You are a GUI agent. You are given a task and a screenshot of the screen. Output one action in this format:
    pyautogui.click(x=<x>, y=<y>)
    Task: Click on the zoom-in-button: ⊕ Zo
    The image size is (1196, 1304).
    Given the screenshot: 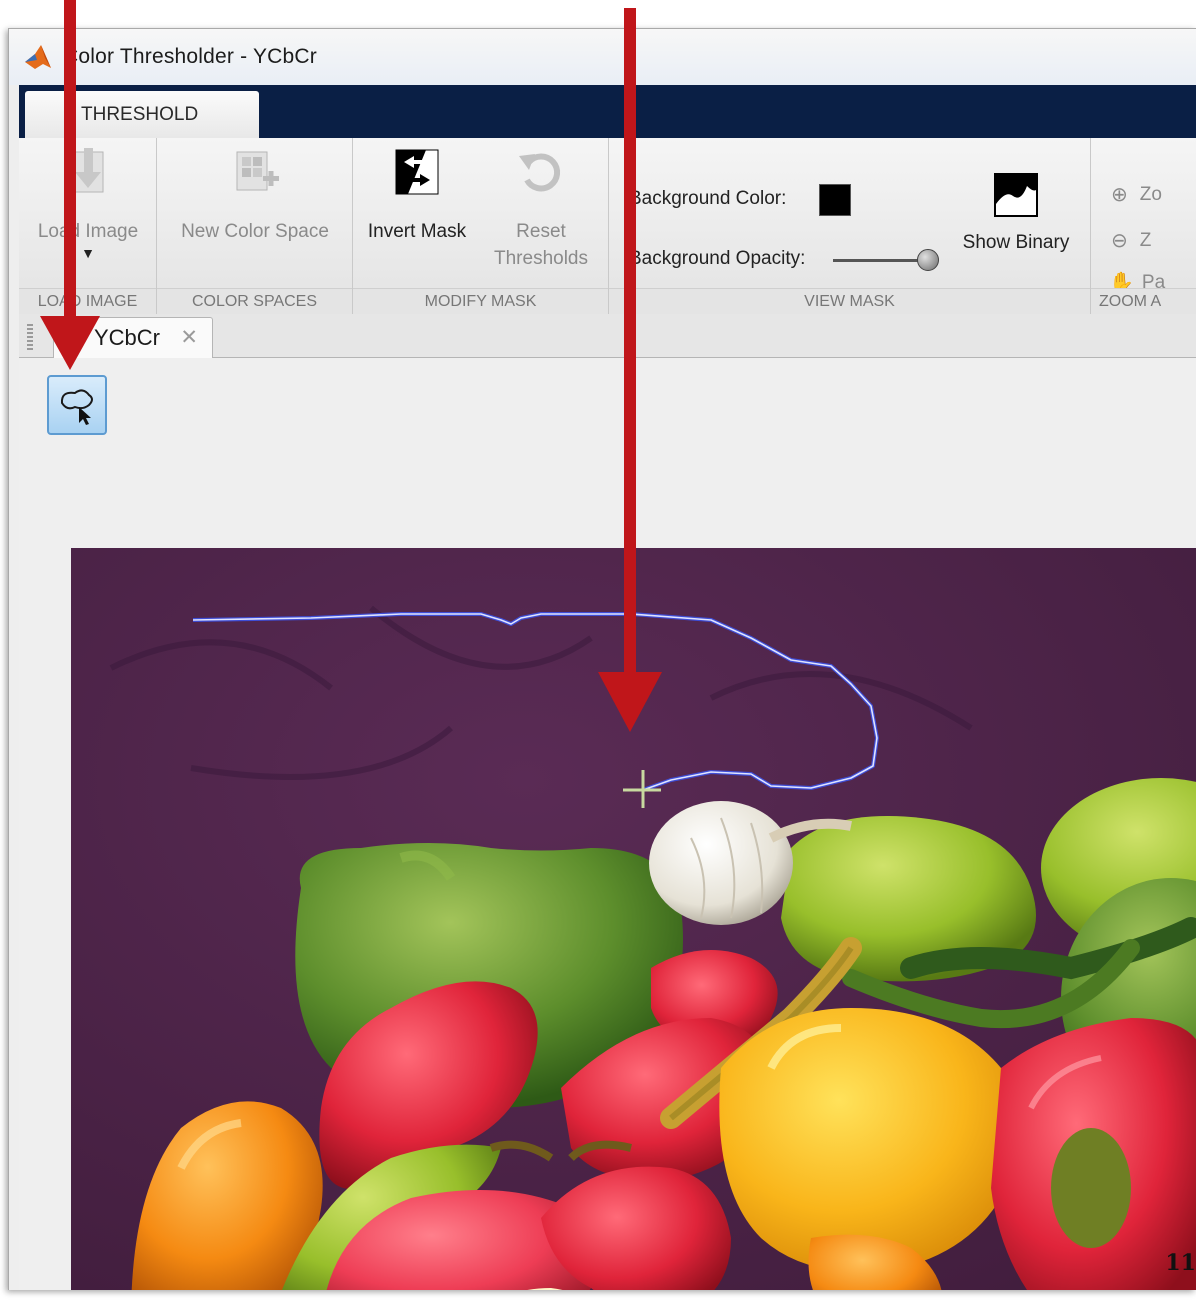 What is the action you would take?
    pyautogui.click(x=1136, y=194)
    